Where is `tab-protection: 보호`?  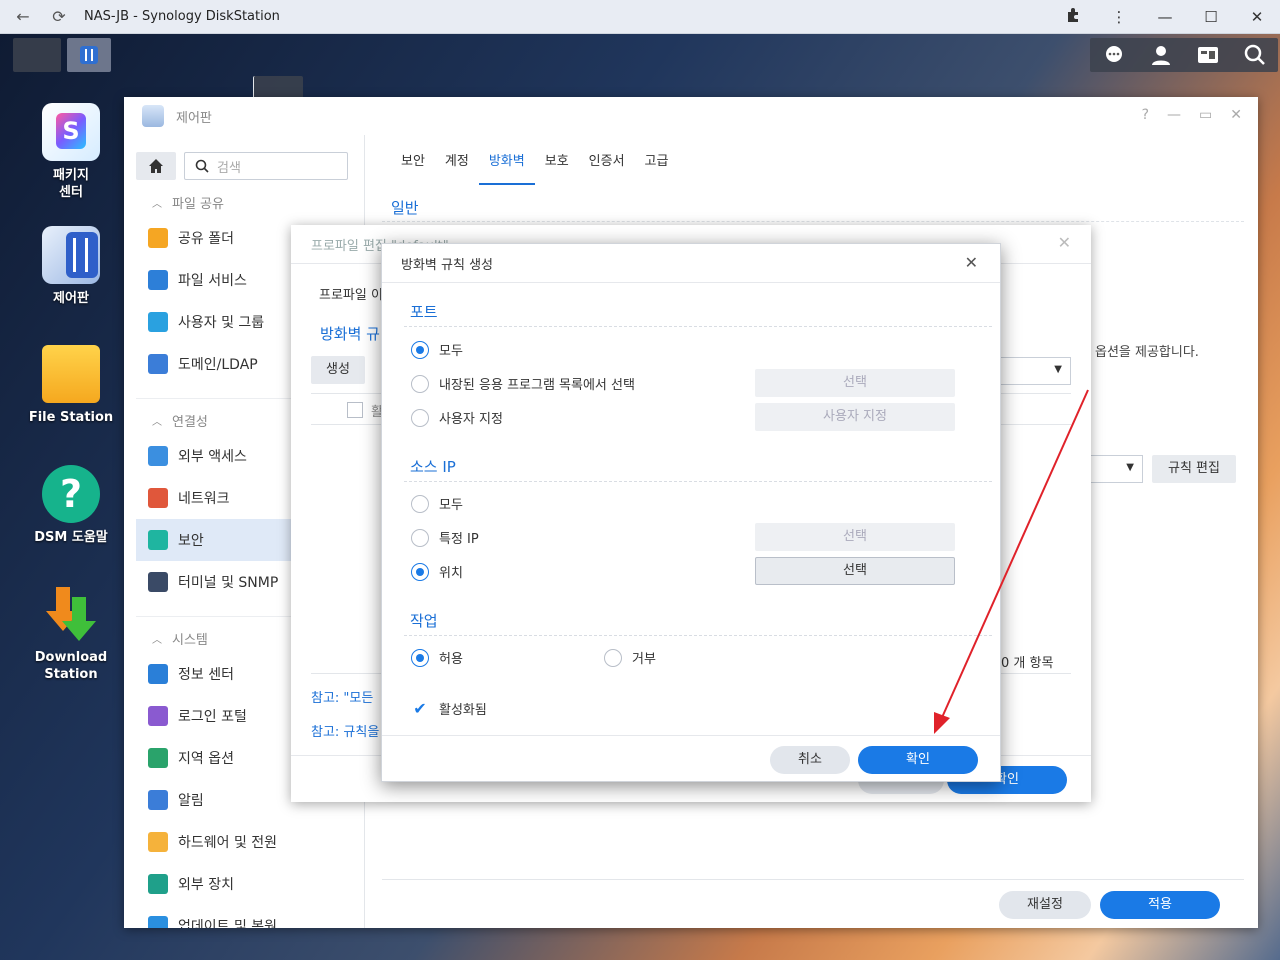
tab-protection: 보호 is located at coordinates (557, 169).